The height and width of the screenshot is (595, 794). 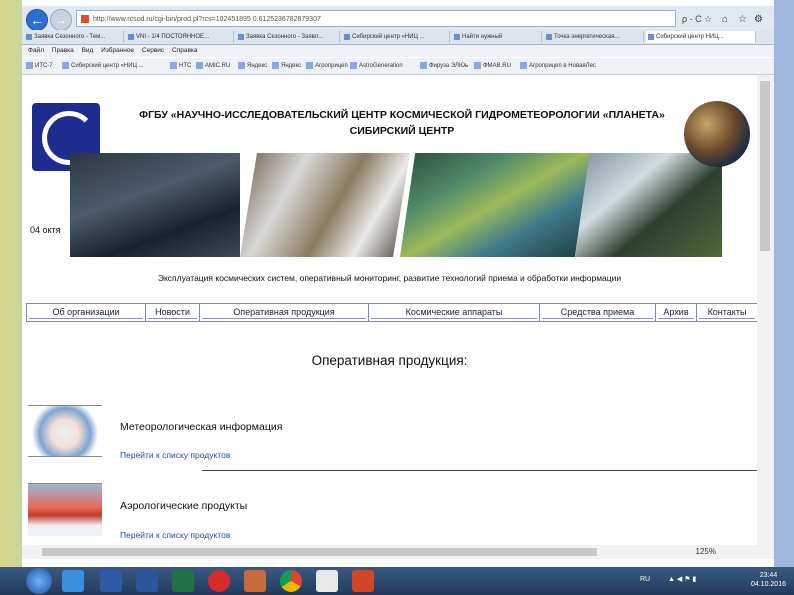 I want to click on clock-time: 23:44, so click(x=768, y=575).